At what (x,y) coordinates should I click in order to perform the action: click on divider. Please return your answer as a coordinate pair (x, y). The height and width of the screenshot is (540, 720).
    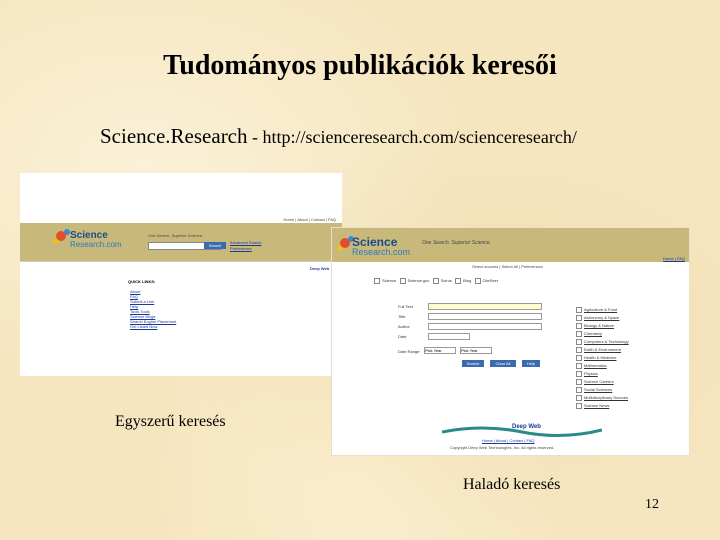
    Looking at the image, I should click on (181, 261).